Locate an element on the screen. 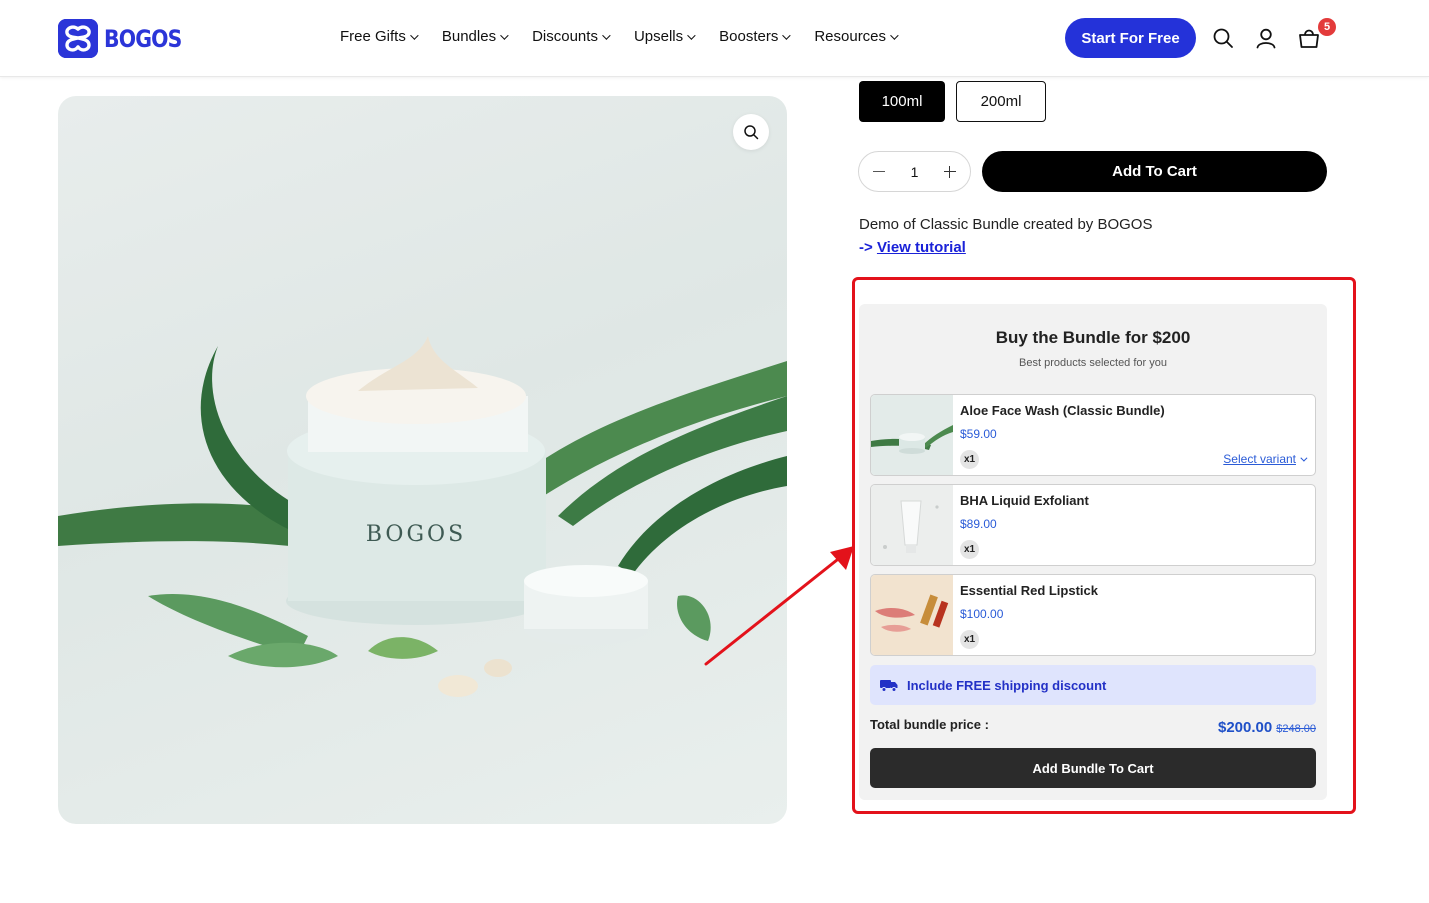 The height and width of the screenshot is (903, 1429). bundle-item-name: BHA Liquid Exfoliant is located at coordinates (1024, 500).